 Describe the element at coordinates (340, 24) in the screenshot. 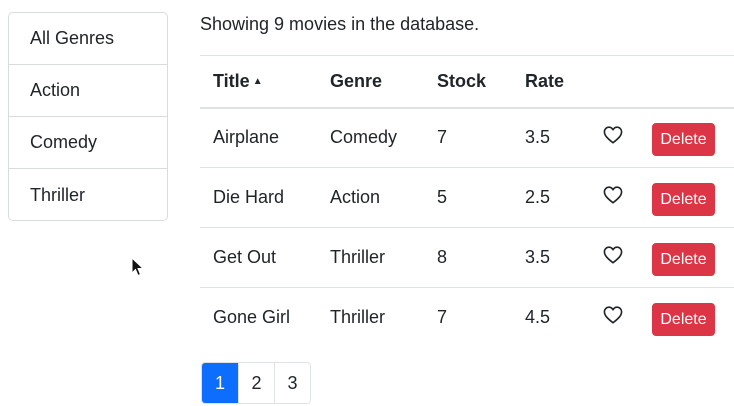

I see `movie-count-summary: Showing 9 movies in the database.` at that location.